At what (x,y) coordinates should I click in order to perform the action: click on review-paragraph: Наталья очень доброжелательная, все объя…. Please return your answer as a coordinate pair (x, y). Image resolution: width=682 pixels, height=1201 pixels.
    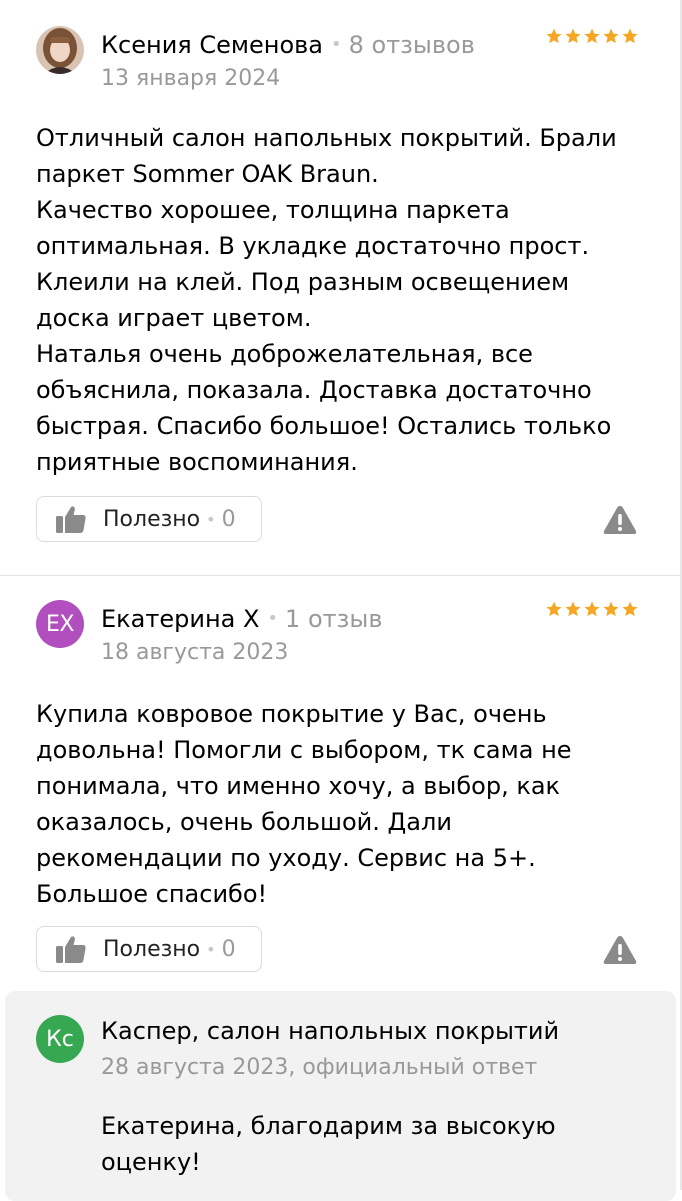
    Looking at the image, I should click on (324, 408).